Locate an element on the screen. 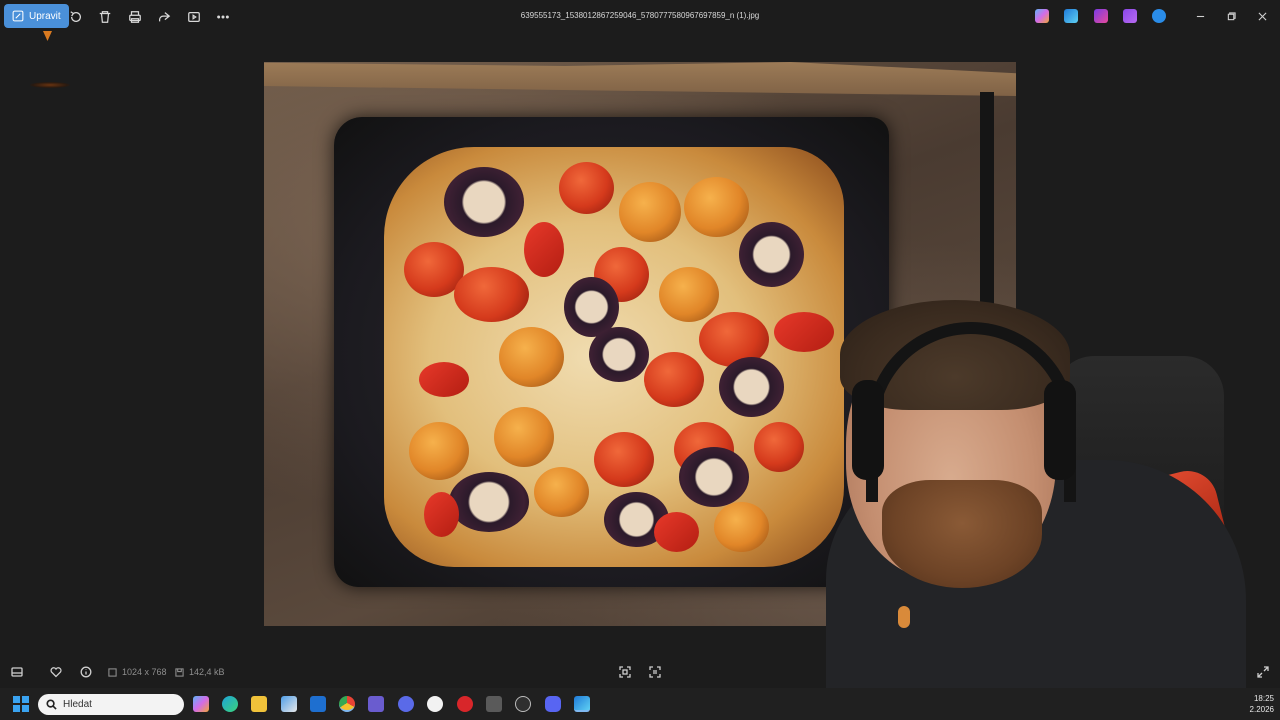  edge-icon is located at coordinates (230, 704).